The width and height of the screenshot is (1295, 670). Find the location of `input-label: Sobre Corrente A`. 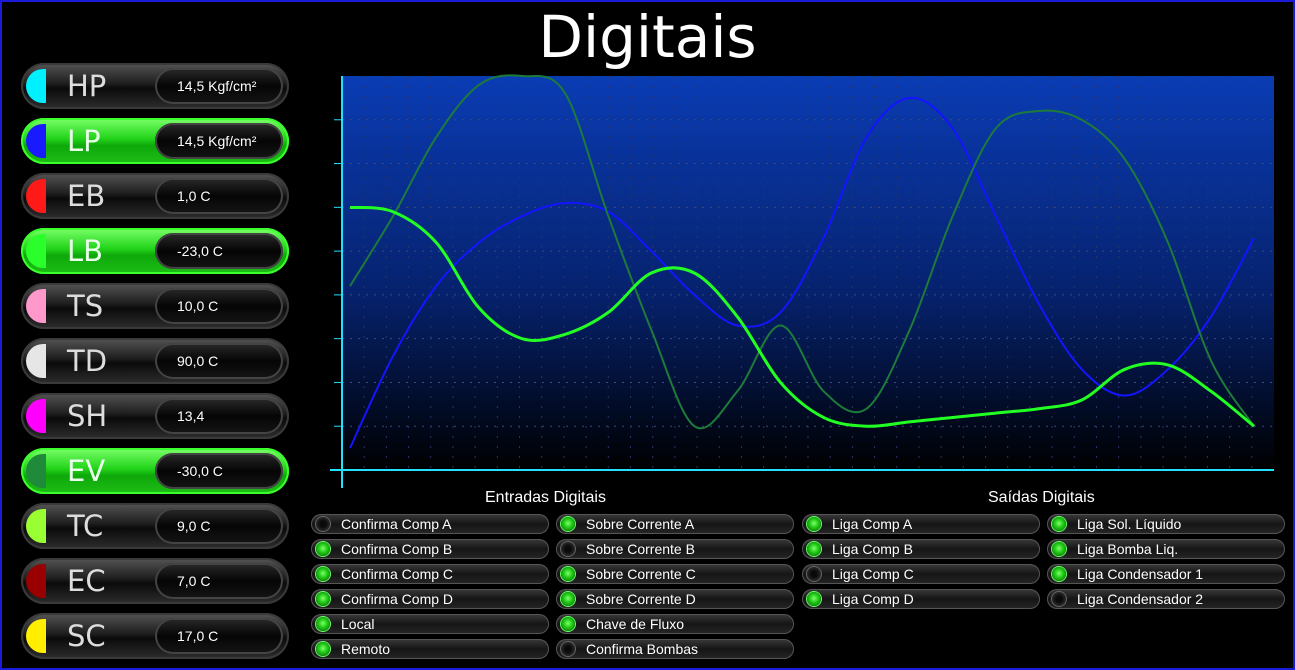

input-label: Sobre Corrente A is located at coordinates (640, 524).